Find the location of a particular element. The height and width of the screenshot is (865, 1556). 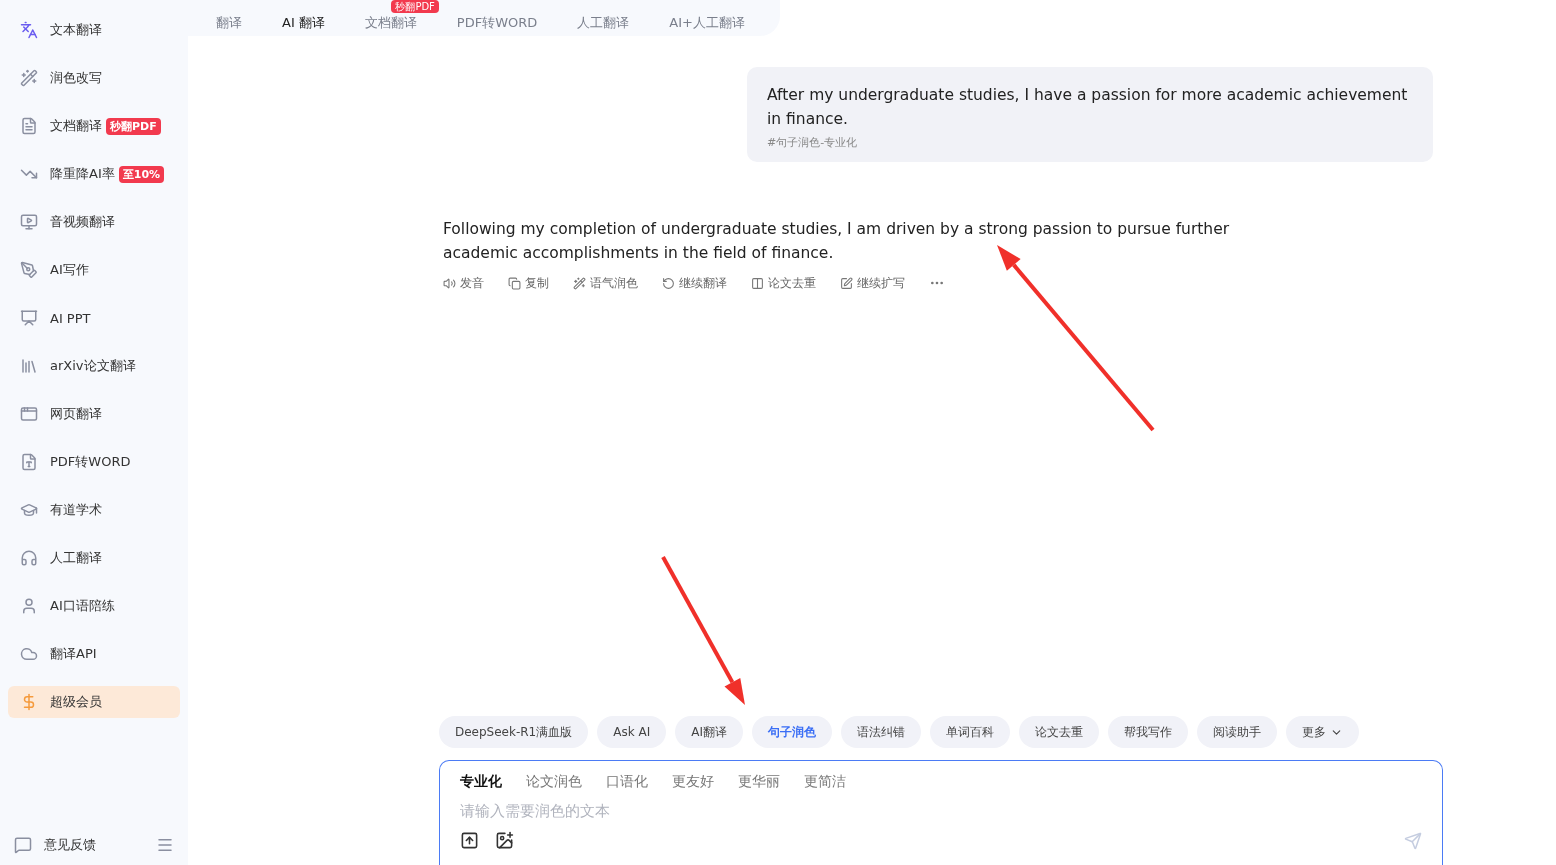

columns-icon is located at coordinates (757, 283).